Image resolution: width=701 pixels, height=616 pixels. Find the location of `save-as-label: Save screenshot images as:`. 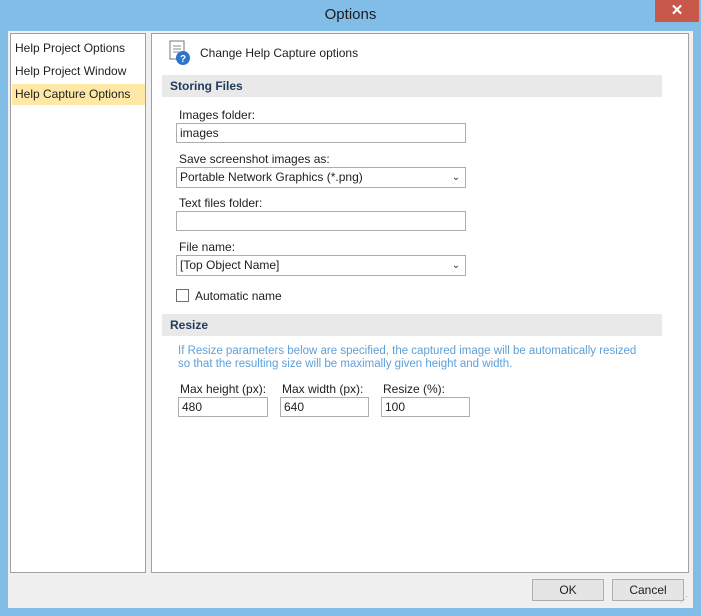

save-as-label: Save screenshot images as: is located at coordinates (254, 159).